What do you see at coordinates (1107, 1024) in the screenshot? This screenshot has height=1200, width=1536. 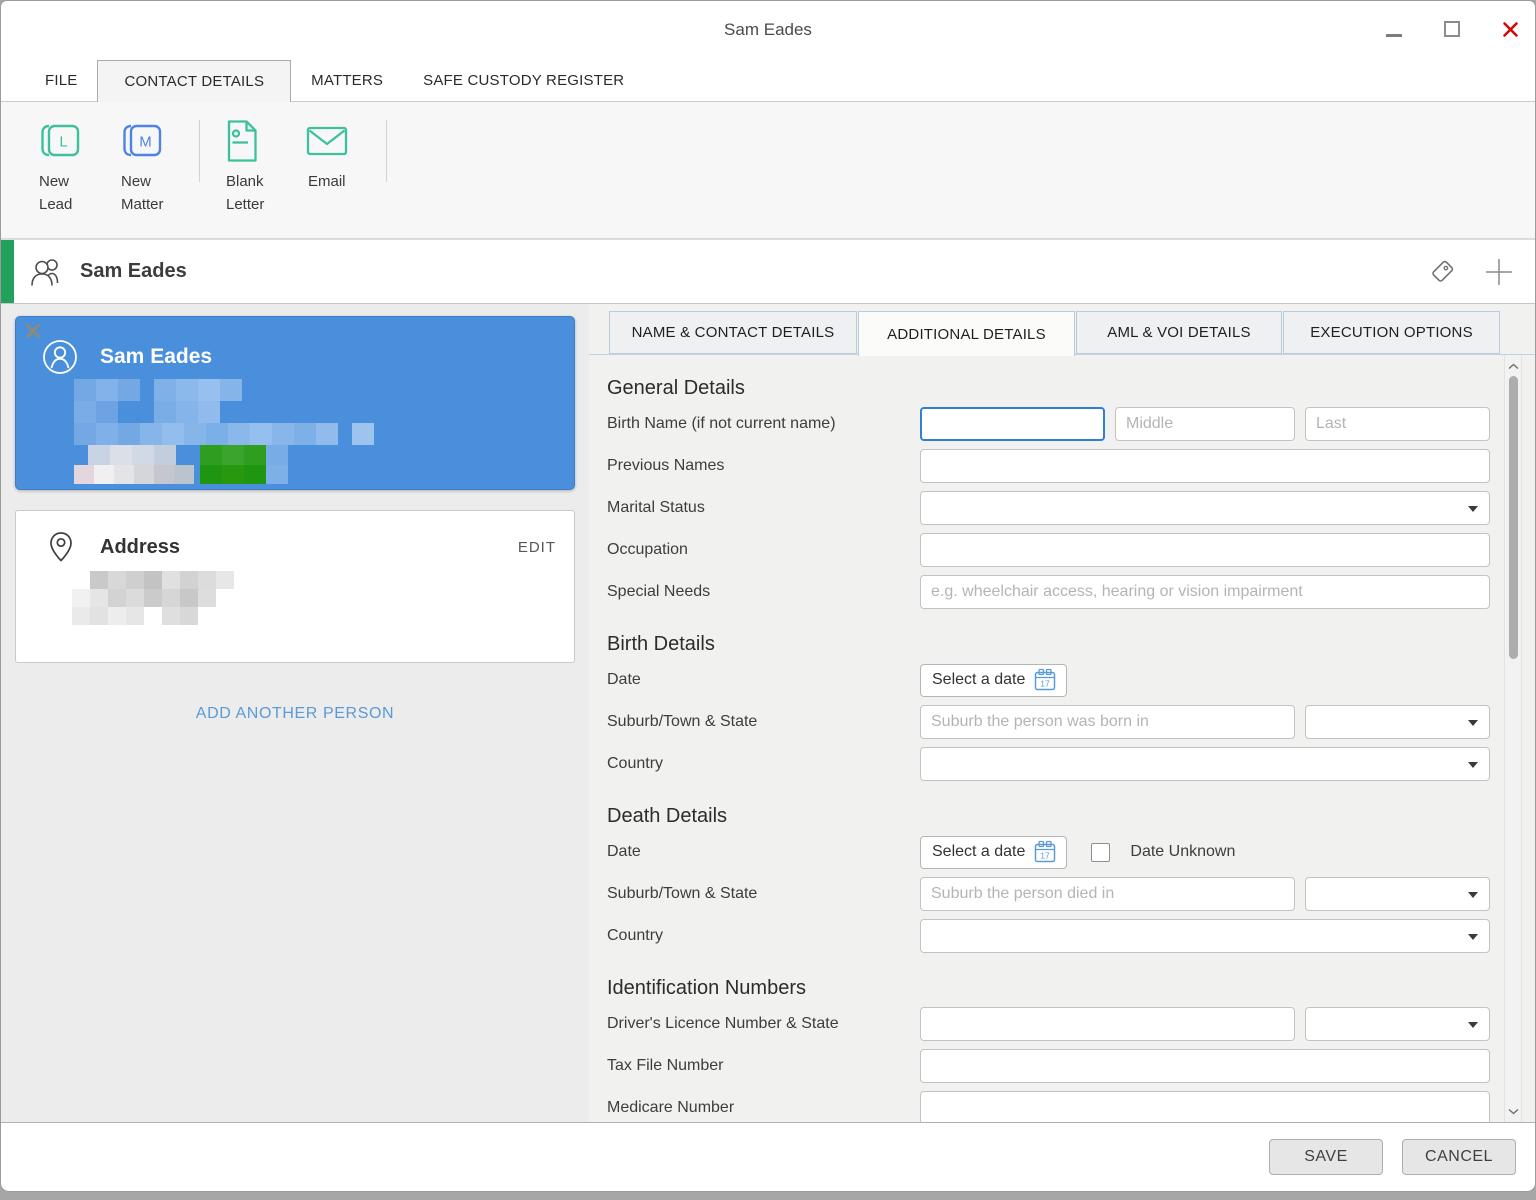 I see `drivers-licence-input` at bounding box center [1107, 1024].